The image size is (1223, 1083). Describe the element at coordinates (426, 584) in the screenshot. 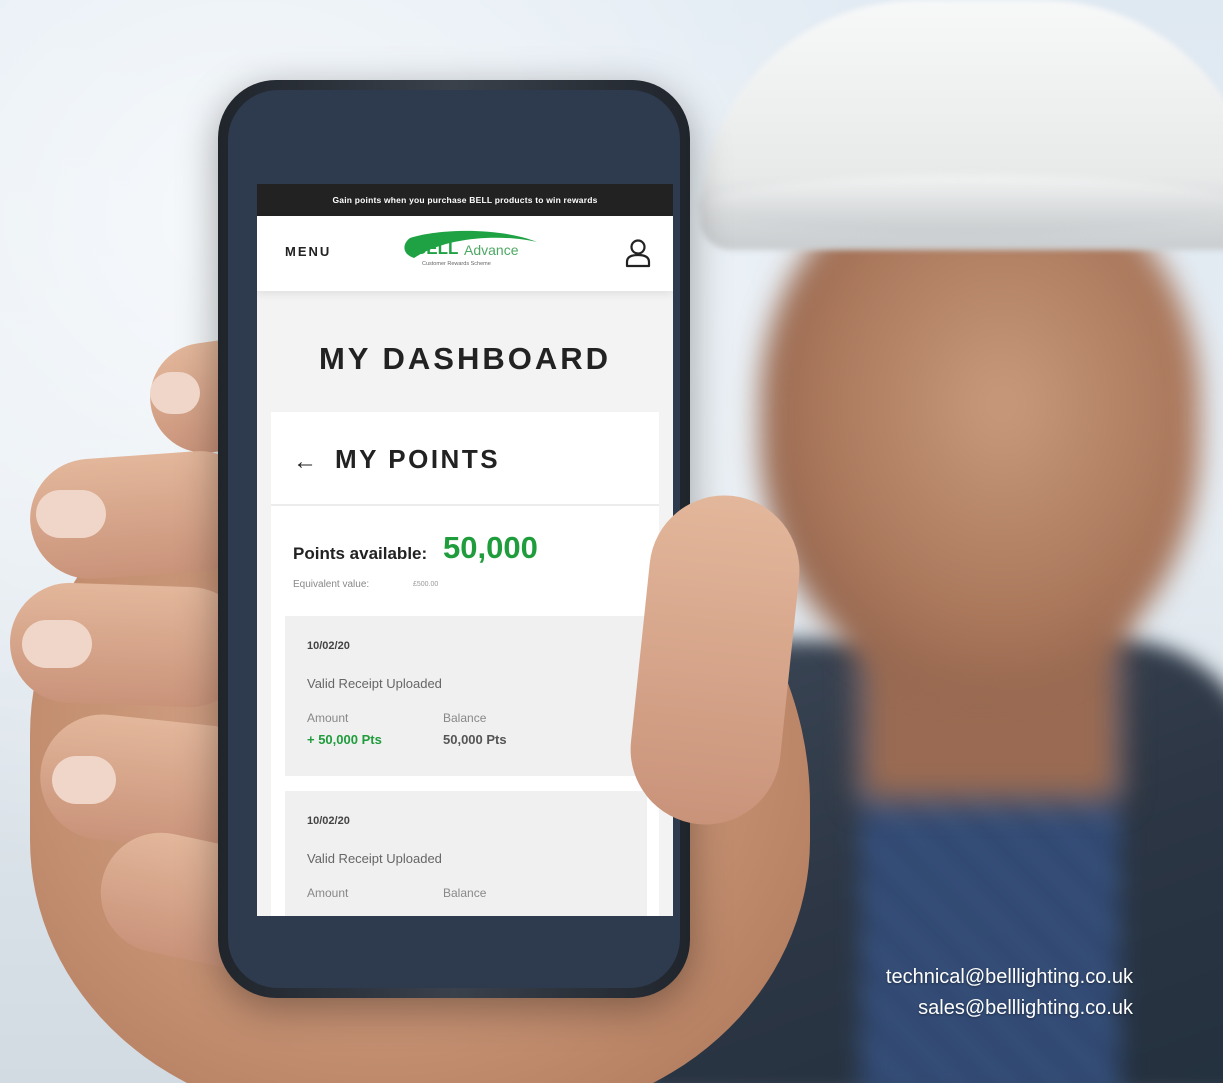

I see `equivalent-value: £500.00` at that location.